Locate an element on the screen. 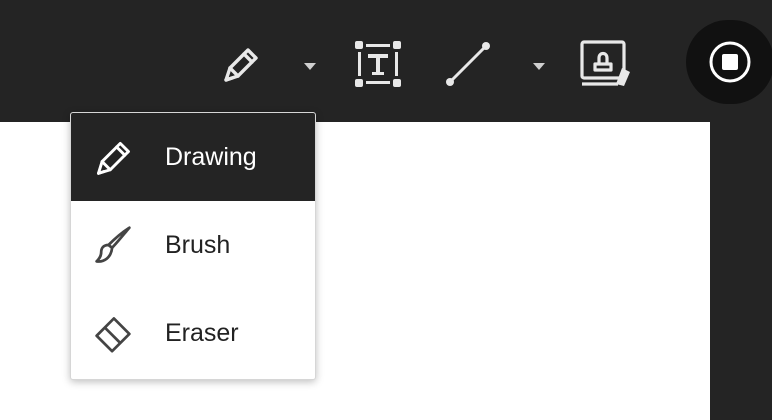 This screenshot has height=420, width=772. stamp-icon is located at coordinates (605, 63).